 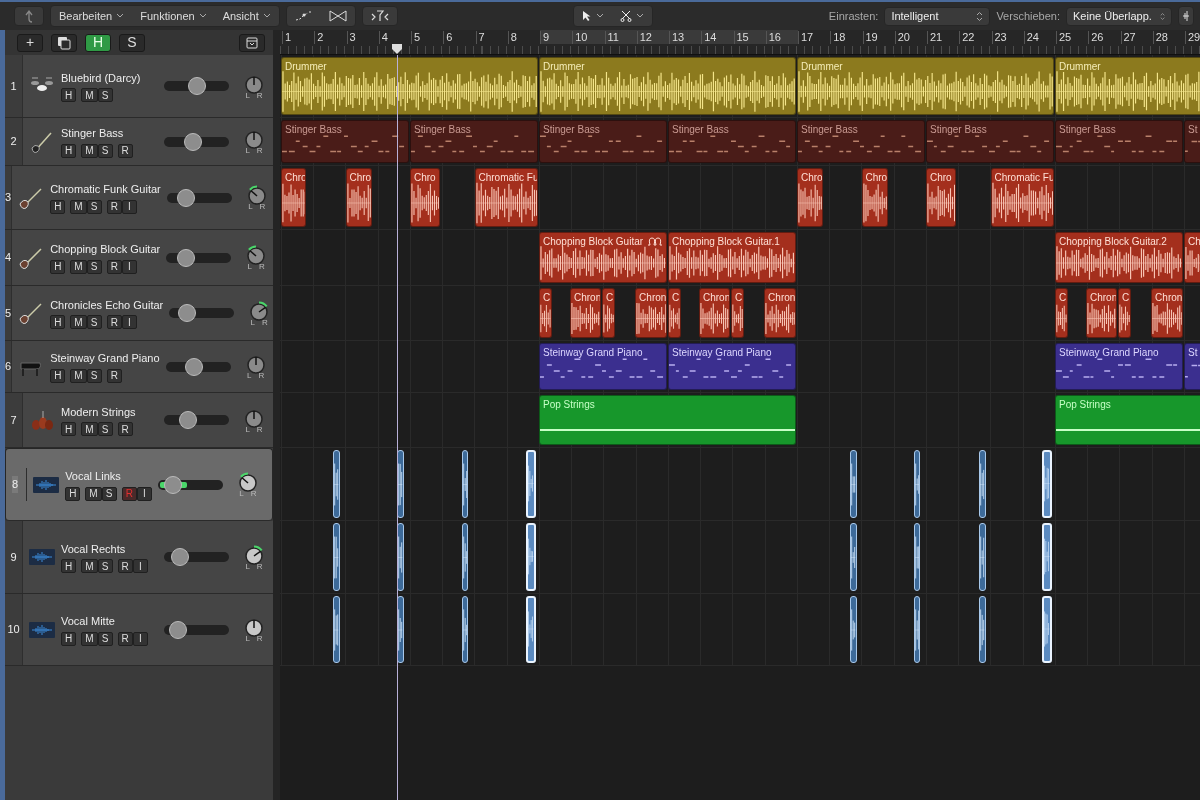 I want to click on track-header: 4 Chopping Block Guitar H M S R I L R, so click(x=139, y=258).